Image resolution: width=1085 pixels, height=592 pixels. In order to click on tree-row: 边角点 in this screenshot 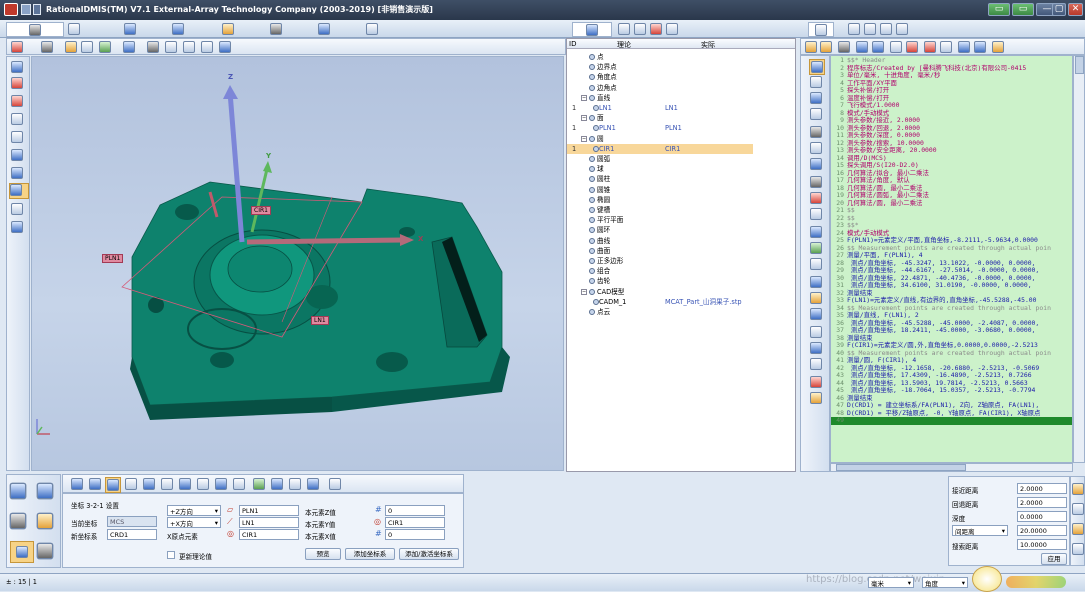, I will do `click(660, 88)`.